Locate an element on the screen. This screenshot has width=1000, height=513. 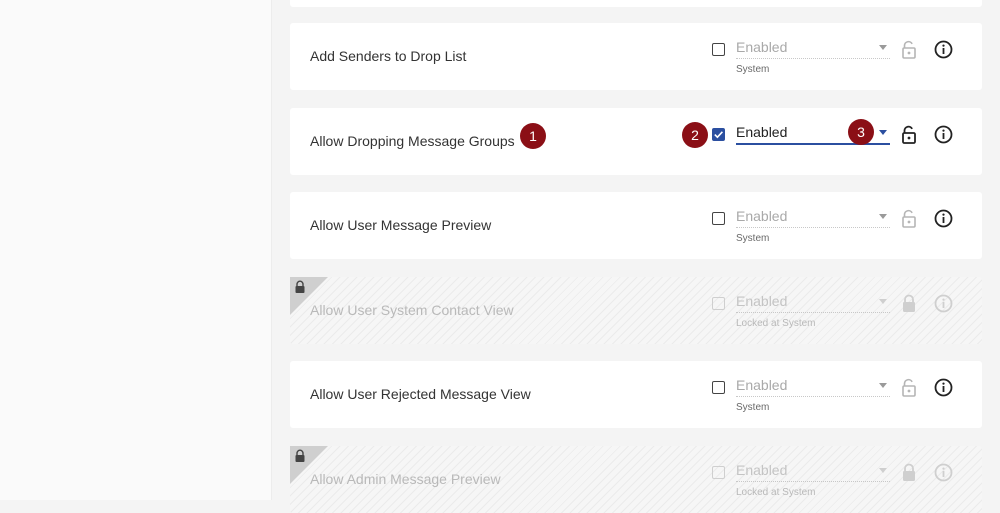
setting-row-add-senders-to-drop-list: Add Senders to Drop List Enabled System is located at coordinates (636, 56).